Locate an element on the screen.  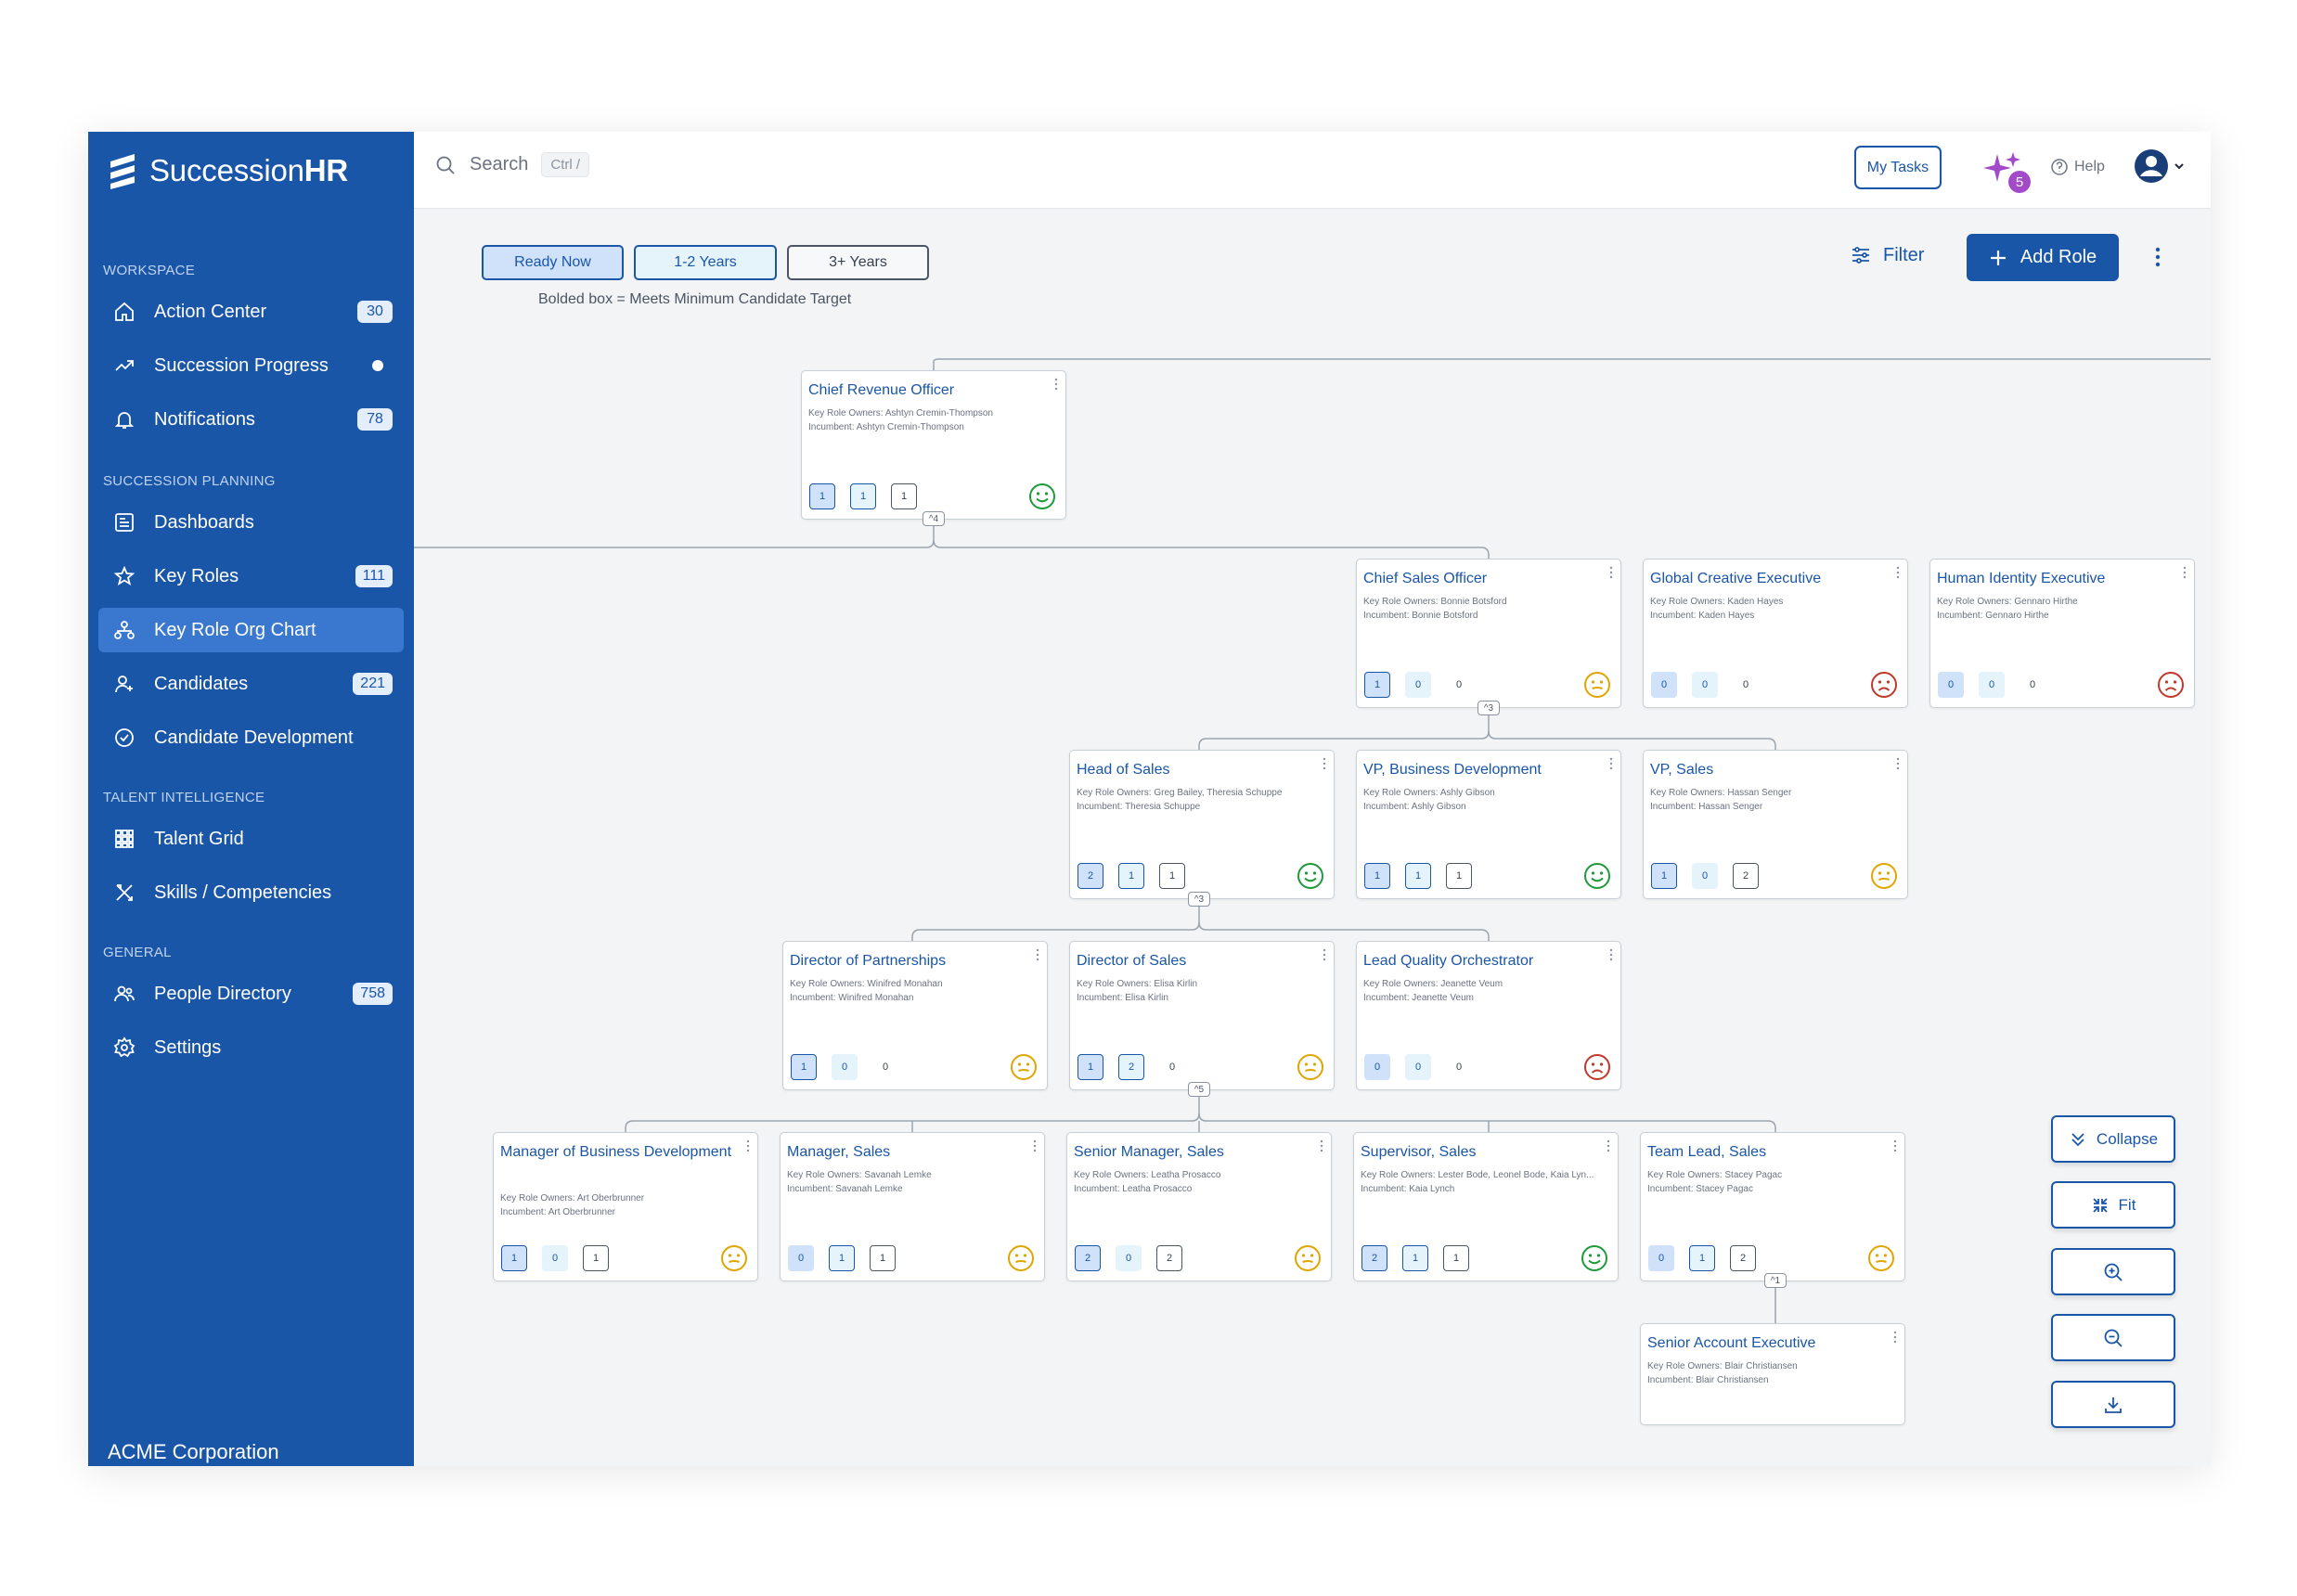
sidebar-item-notifications: Notifications 78 is located at coordinates (251, 420).